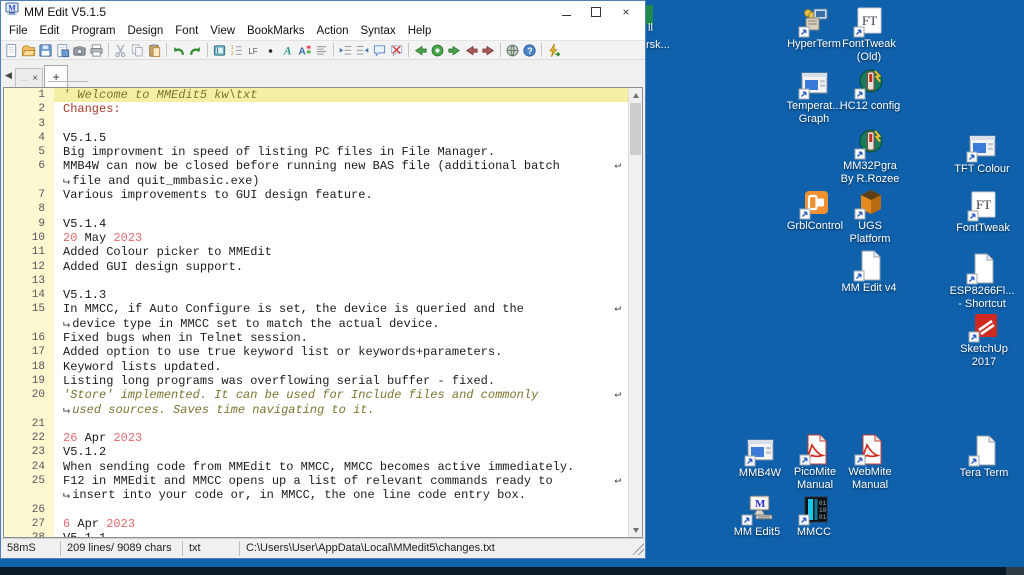 This screenshot has width=1024, height=575. I want to click on vertical-scrollbar, so click(635, 312).